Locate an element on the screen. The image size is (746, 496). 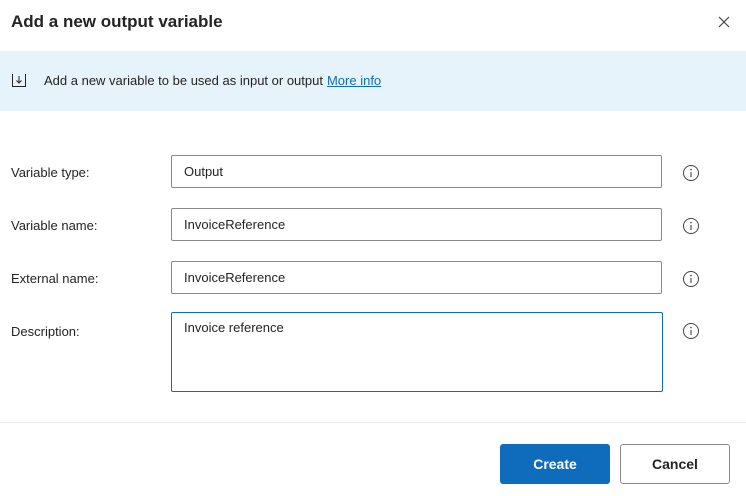
description-help is located at coordinates (691, 331).